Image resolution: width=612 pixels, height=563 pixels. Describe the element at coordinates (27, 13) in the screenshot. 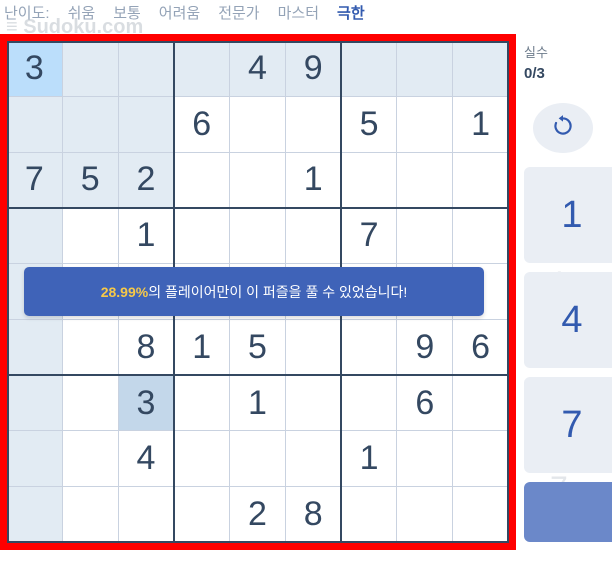

I see `difficulty-label: 난이도:` at that location.